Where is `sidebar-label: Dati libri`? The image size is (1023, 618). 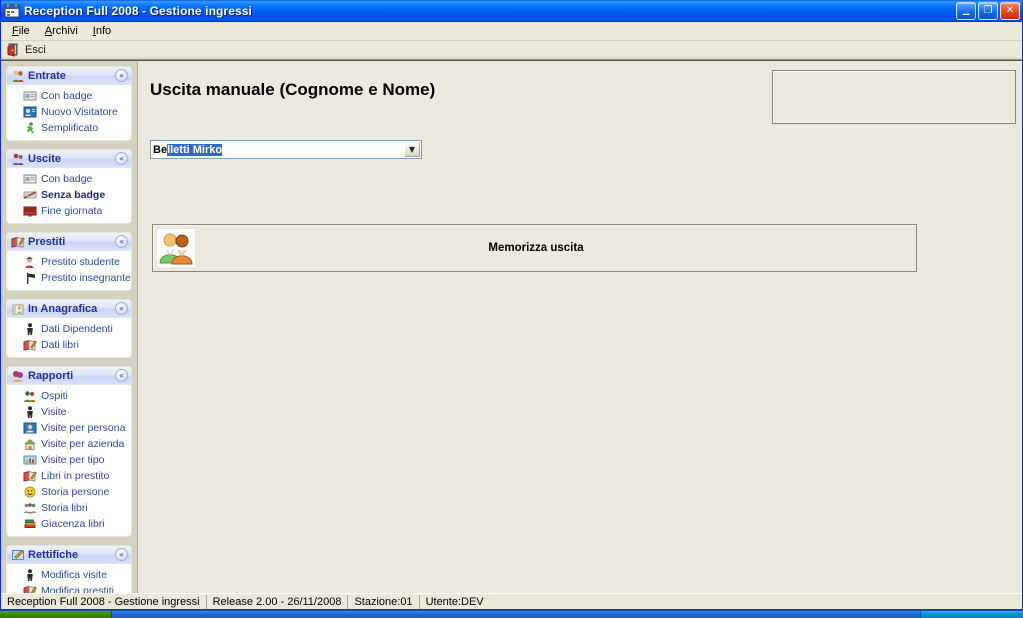 sidebar-label: Dati libri is located at coordinates (60, 345).